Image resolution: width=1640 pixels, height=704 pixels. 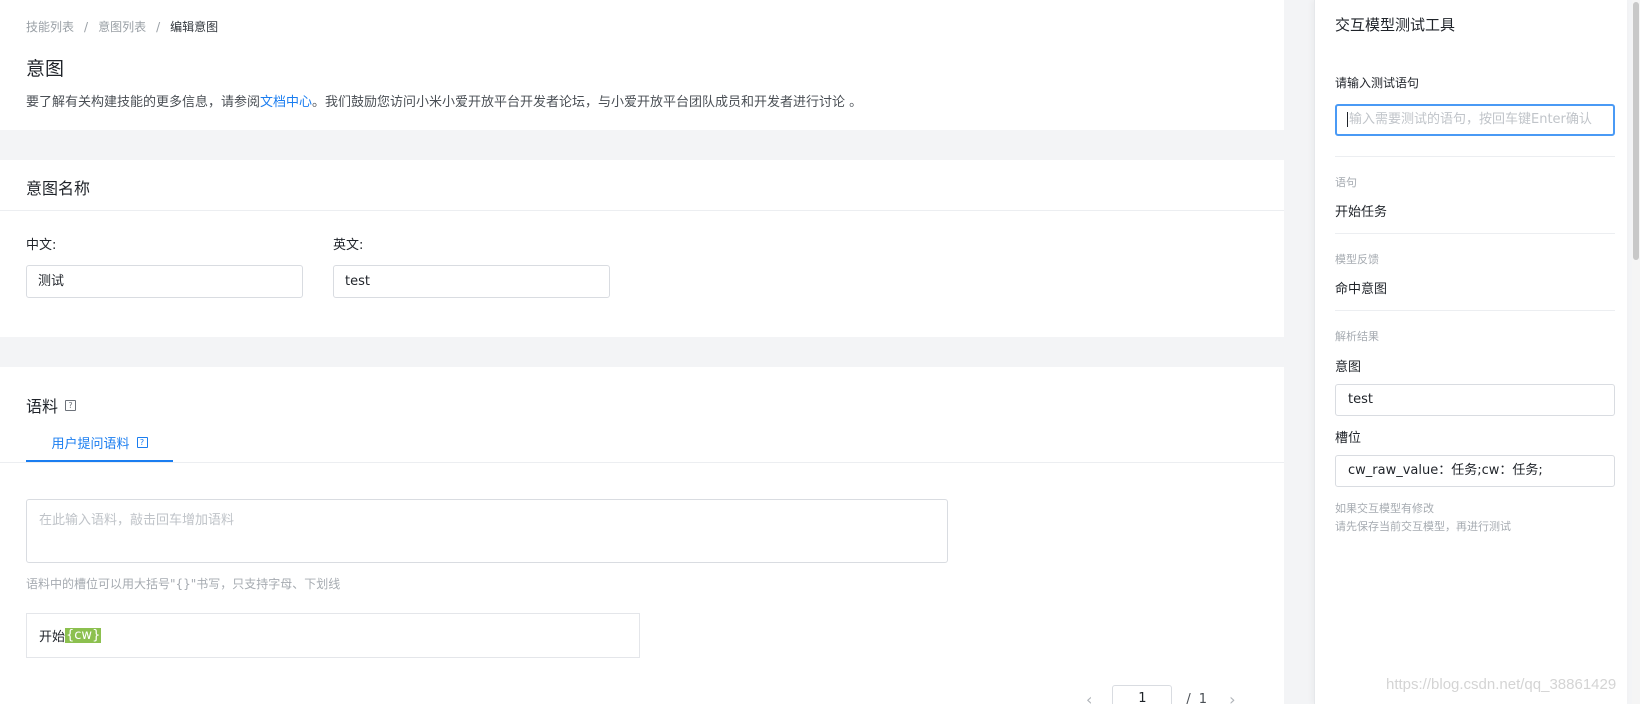 What do you see at coordinates (471, 281) in the screenshot?
I see `english-name-input: test` at bounding box center [471, 281].